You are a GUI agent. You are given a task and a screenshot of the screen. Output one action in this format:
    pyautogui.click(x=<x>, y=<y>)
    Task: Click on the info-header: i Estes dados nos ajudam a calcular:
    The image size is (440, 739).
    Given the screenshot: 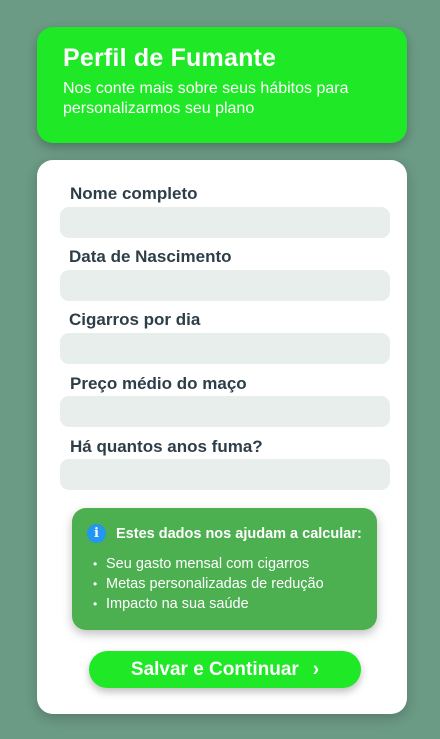 What is the action you would take?
    pyautogui.click(x=224, y=533)
    